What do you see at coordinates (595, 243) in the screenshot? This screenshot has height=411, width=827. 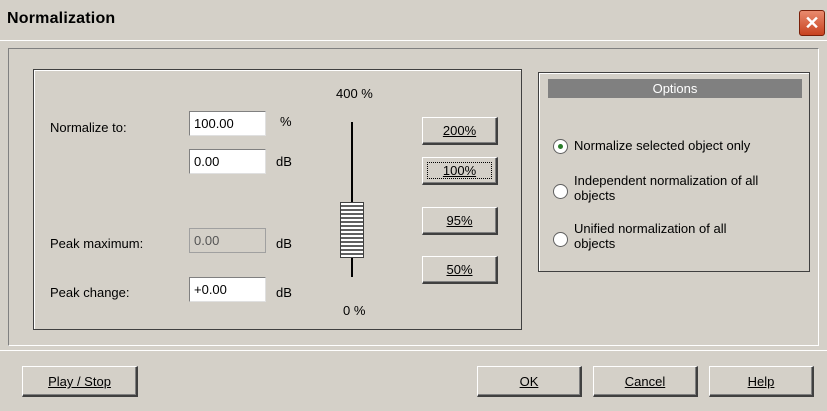 I see `option-unified-line2: objects` at bounding box center [595, 243].